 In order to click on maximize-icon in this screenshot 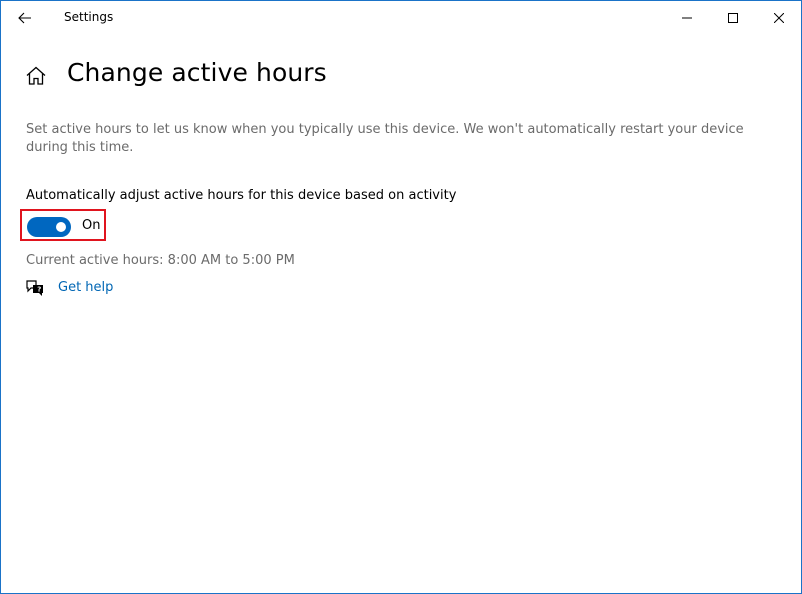, I will do `click(733, 18)`.